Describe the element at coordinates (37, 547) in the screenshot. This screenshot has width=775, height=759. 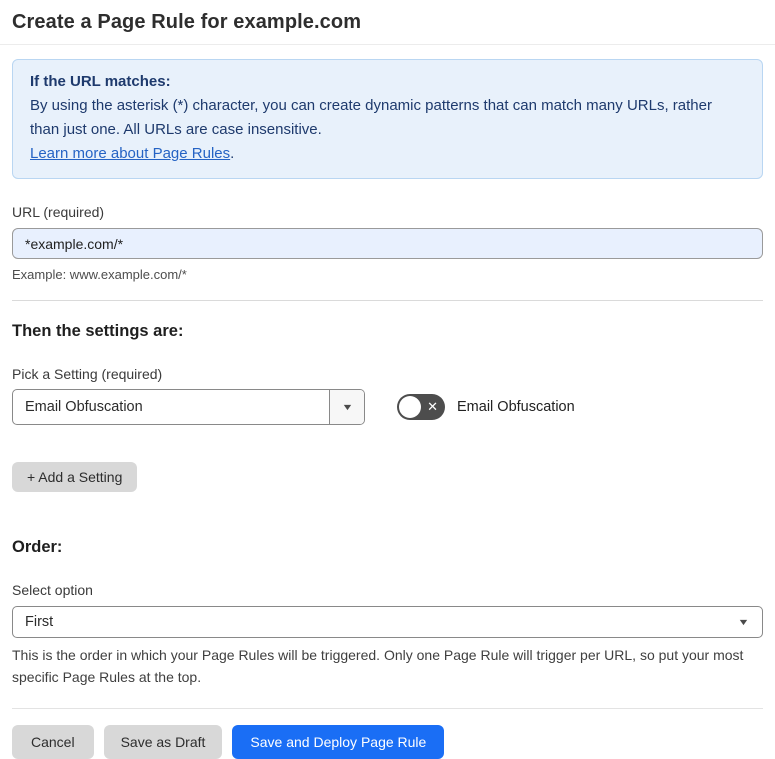
I see `order-heading: Order:` at that location.